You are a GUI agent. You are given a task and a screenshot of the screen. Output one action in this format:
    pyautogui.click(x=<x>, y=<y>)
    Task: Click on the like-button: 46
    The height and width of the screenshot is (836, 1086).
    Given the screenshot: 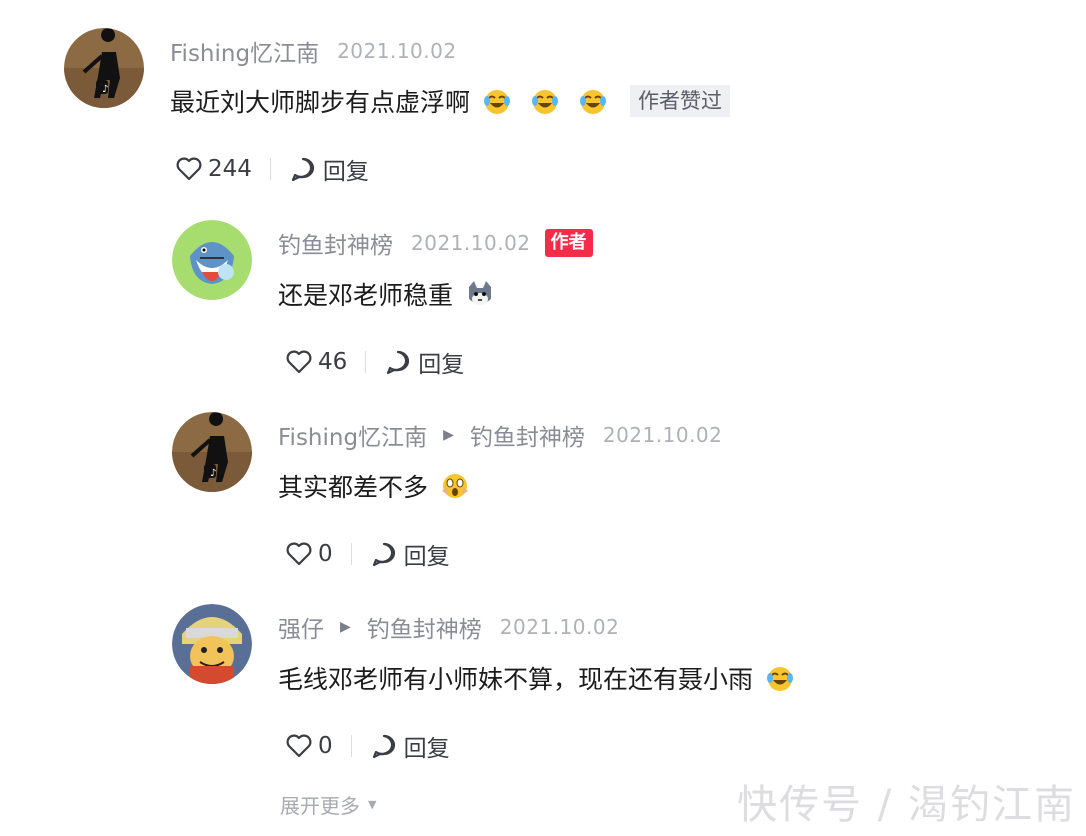 What is the action you would take?
    pyautogui.click(x=316, y=362)
    